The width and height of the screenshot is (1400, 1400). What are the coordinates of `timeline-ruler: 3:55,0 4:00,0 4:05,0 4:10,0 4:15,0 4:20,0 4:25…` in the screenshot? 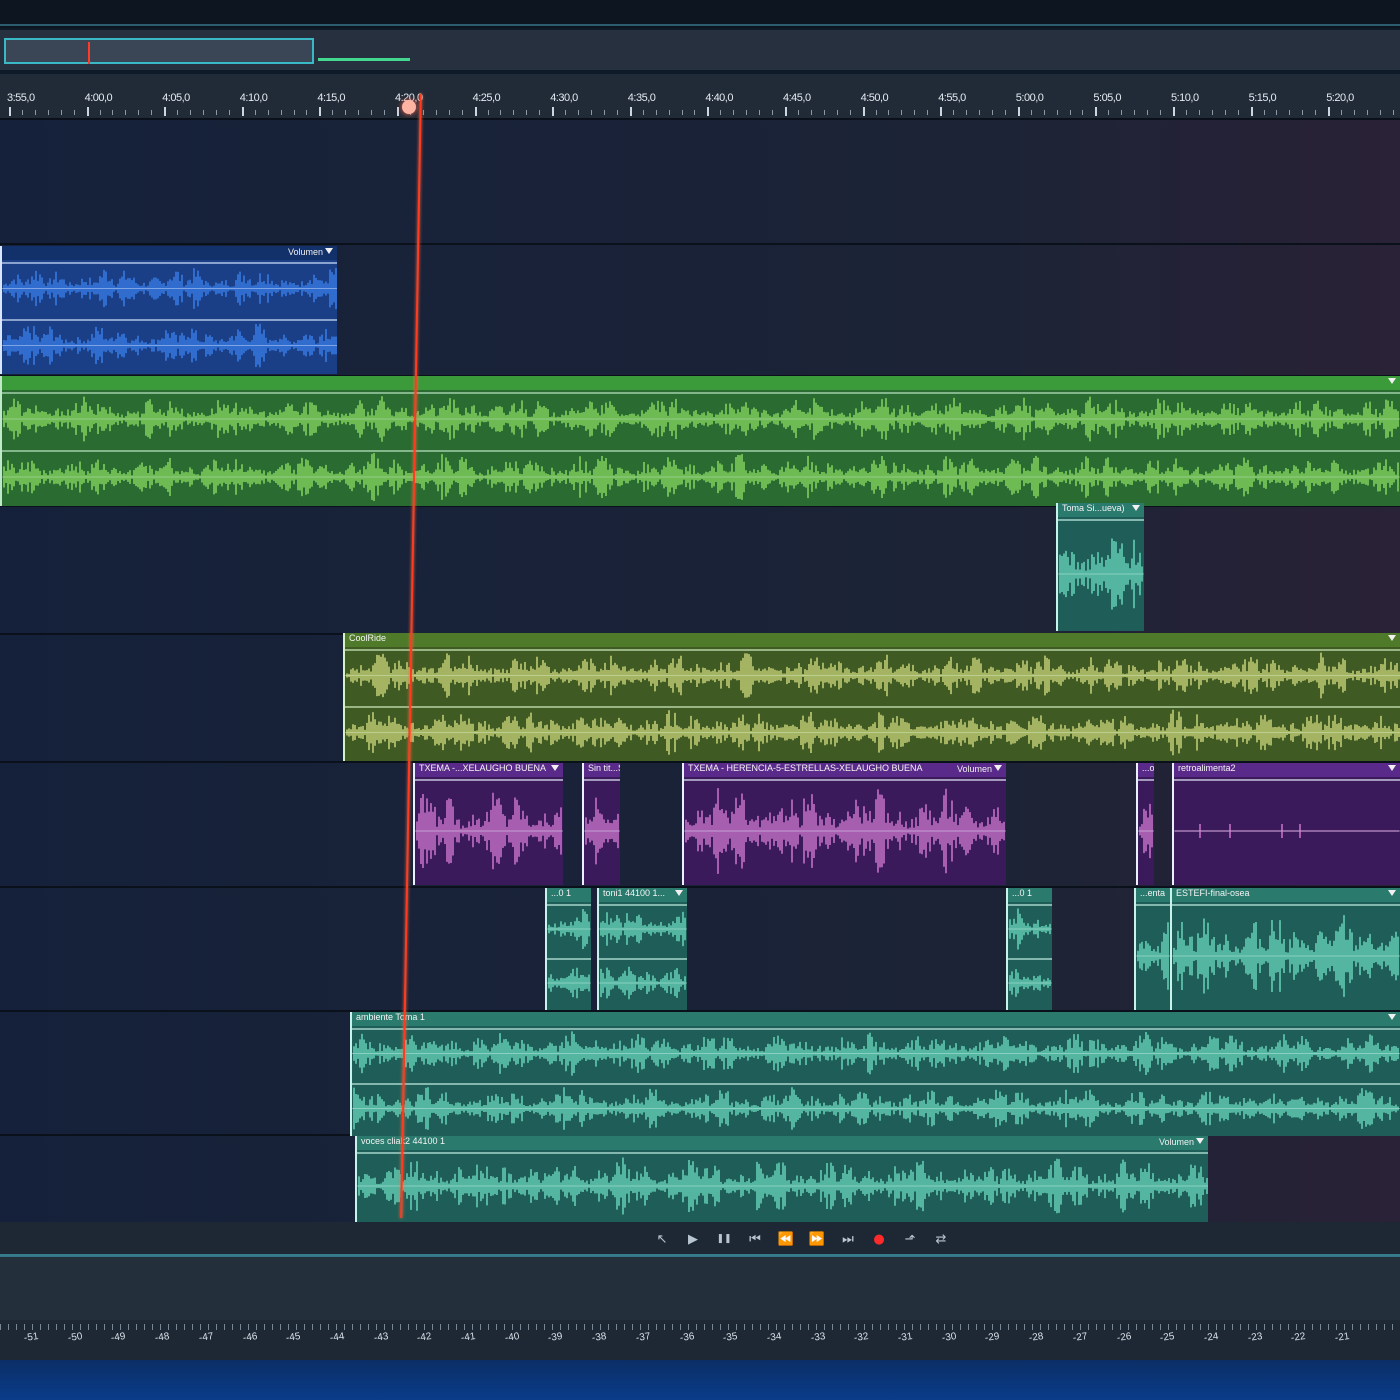 It's located at (700, 96).